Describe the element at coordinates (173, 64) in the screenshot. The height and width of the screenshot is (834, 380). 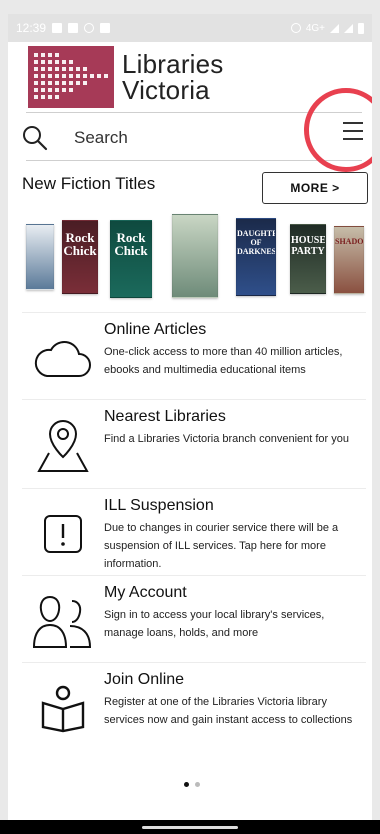
I see `logo-line-1: Libraries` at that location.